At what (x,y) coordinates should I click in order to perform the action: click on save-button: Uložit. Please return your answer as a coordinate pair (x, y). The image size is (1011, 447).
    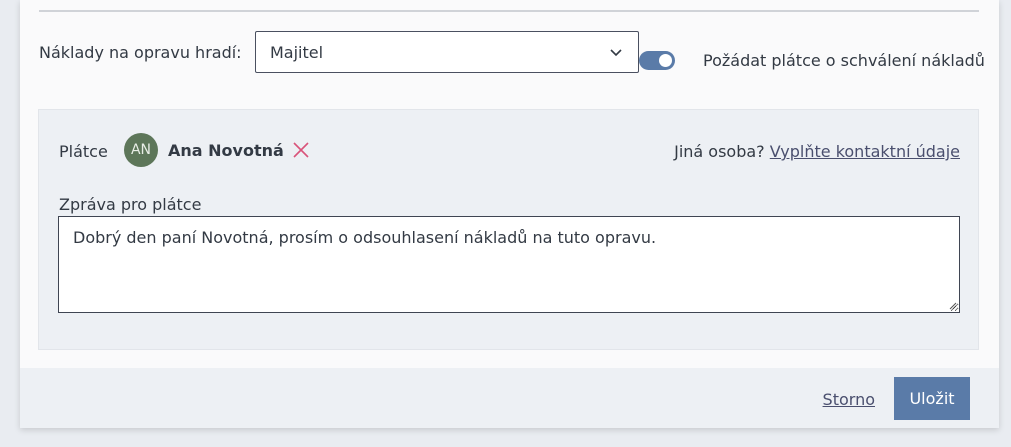
    Looking at the image, I should click on (932, 398).